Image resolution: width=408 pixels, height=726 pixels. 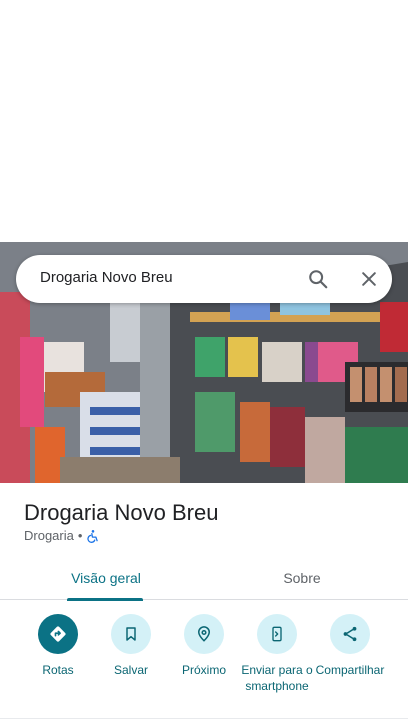 I want to click on send-to-phone-label: Enviar para o smartphone, so click(x=277, y=678).